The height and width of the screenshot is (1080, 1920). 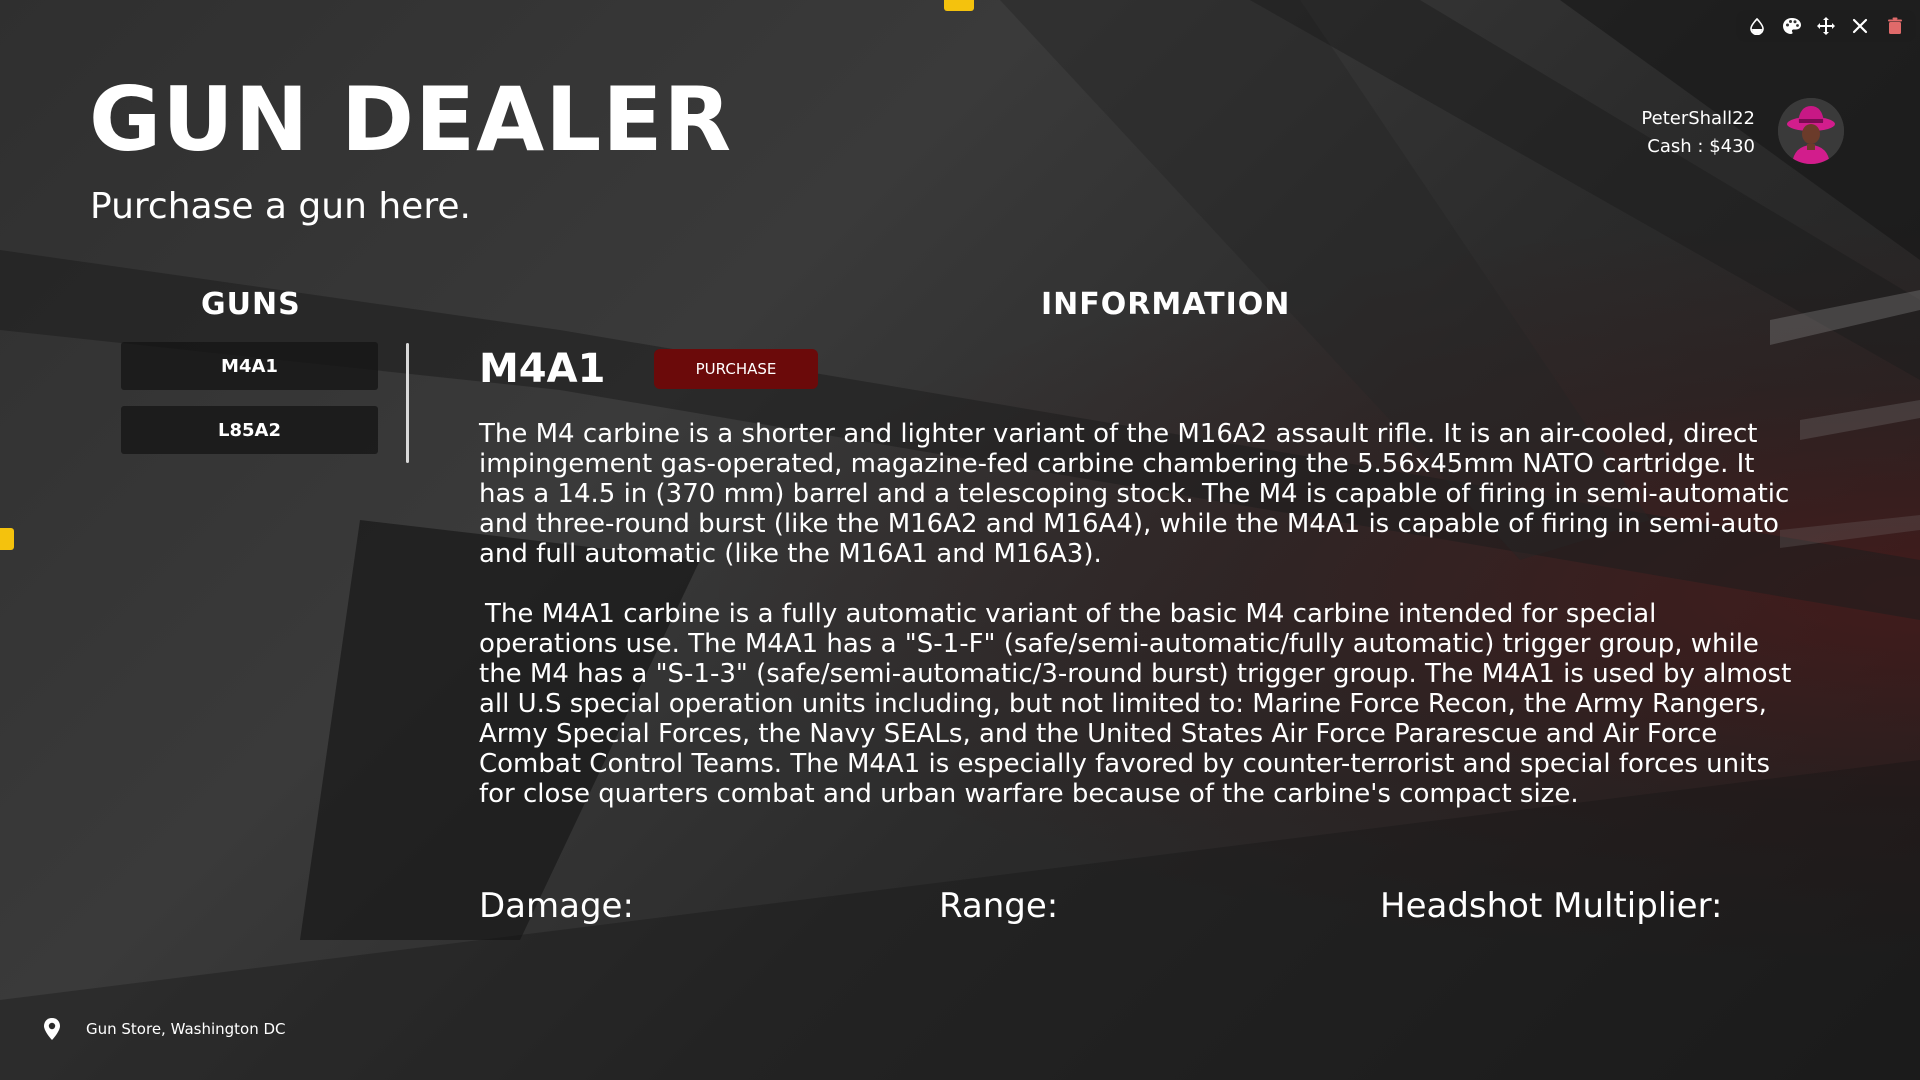 What do you see at coordinates (1698, 133) in the screenshot?
I see `player-info: PeterShall22 Cash : $430` at bounding box center [1698, 133].